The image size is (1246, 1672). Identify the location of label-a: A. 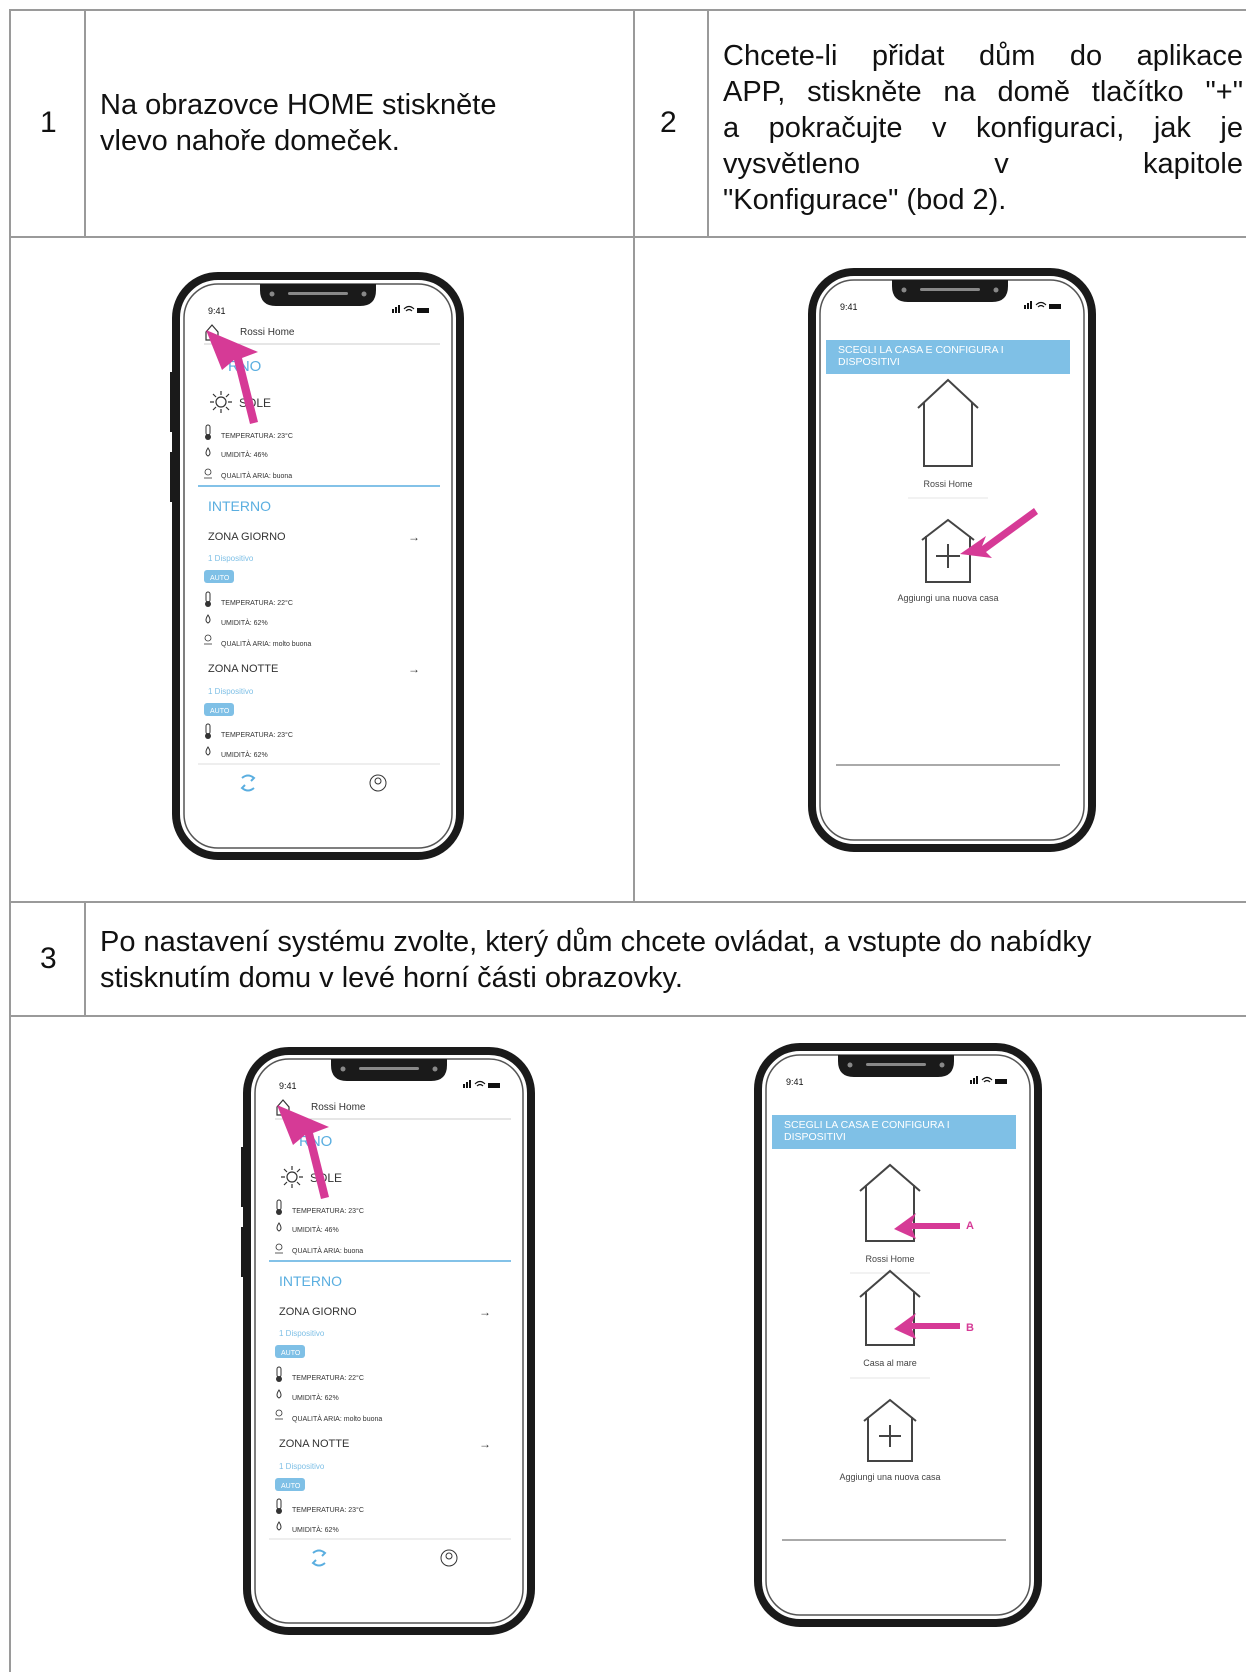
(970, 1226).